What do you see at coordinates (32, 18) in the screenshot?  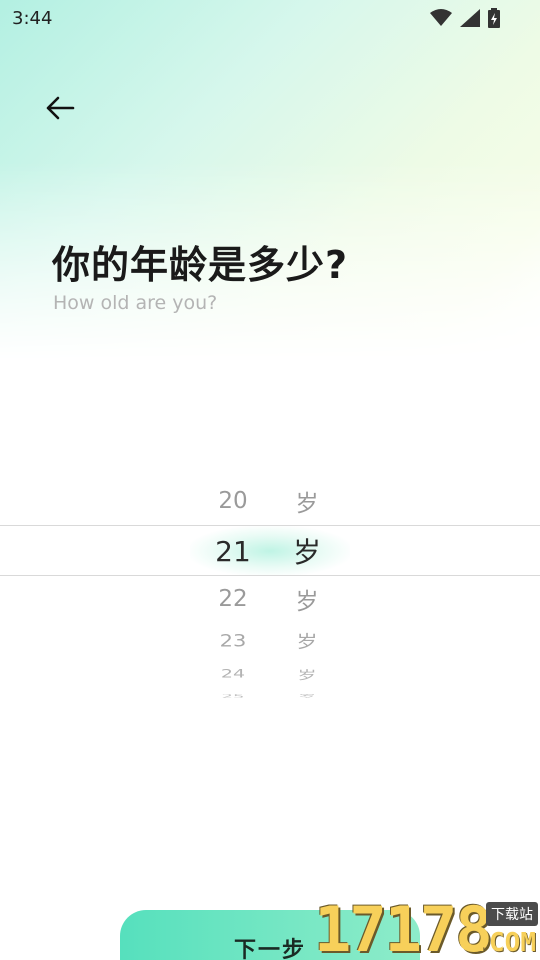 I see `status-time: 3:44` at bounding box center [32, 18].